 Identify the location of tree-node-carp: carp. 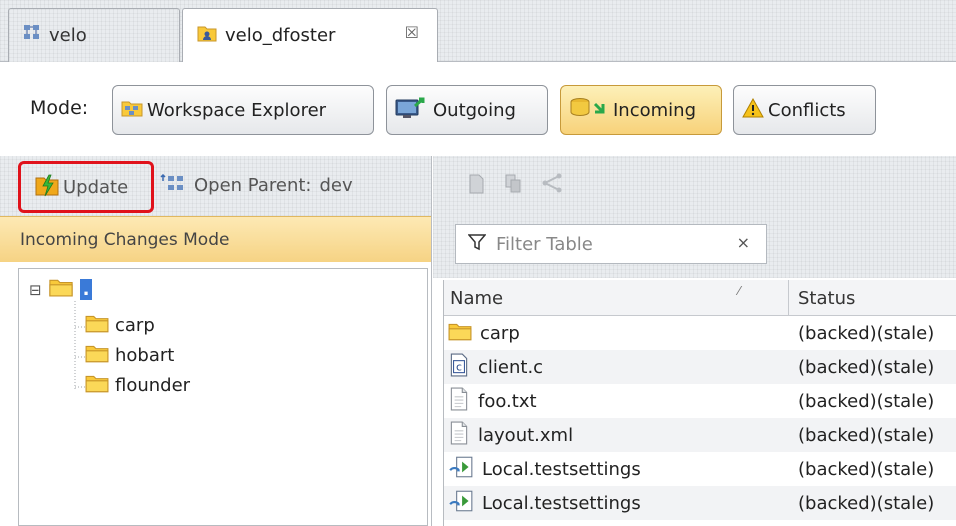
(120, 325).